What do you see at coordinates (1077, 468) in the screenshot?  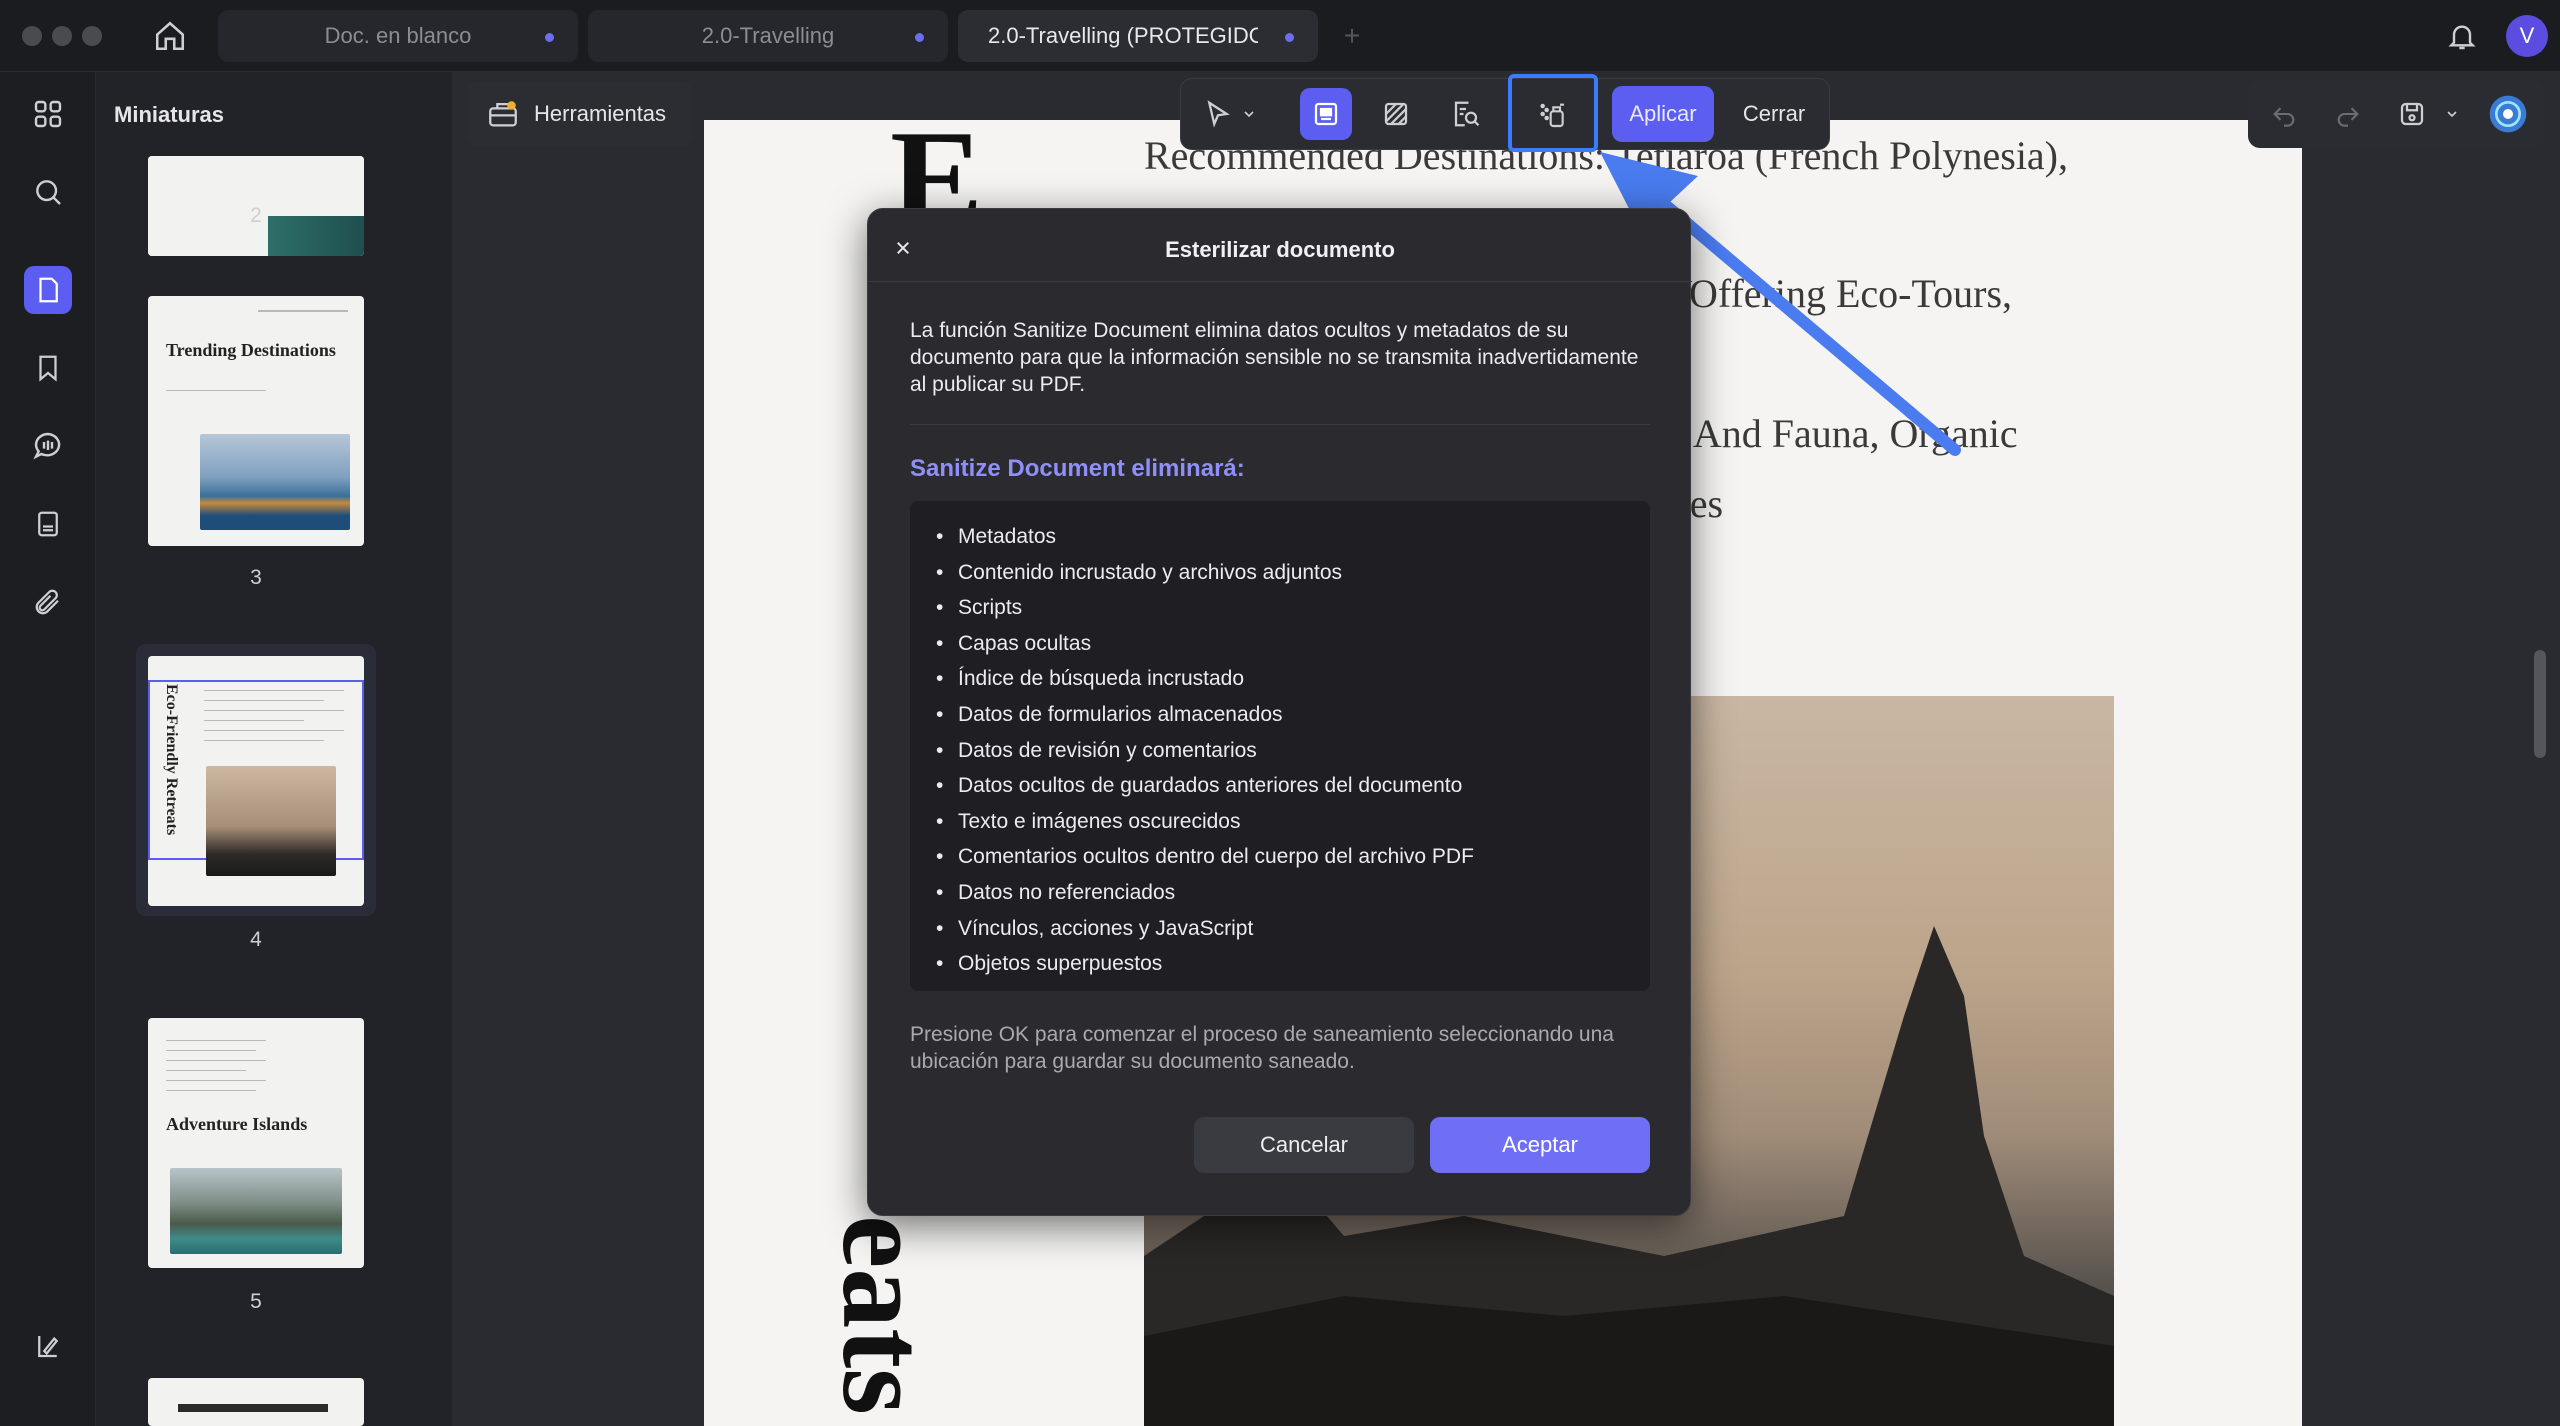 I see `dialog-subtitle: Sanitize Document eliminará:` at bounding box center [1077, 468].